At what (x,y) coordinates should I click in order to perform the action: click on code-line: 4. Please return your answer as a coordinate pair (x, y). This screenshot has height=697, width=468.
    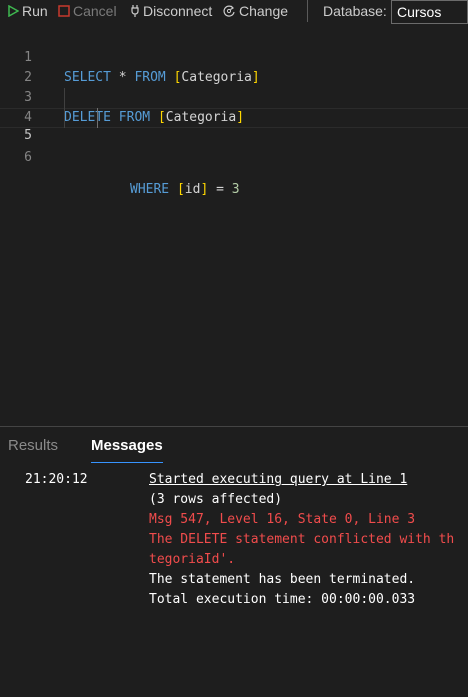
    Looking at the image, I should click on (234, 106).